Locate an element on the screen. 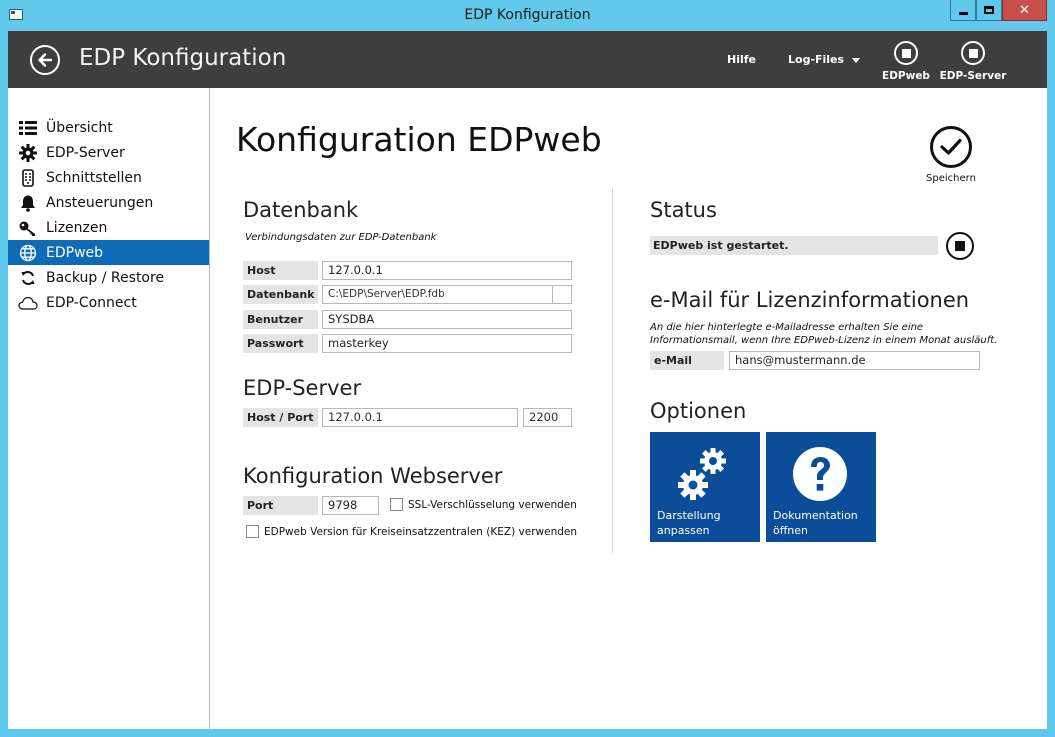 The width and height of the screenshot is (1055, 737). browse-button is located at coordinates (562, 294).